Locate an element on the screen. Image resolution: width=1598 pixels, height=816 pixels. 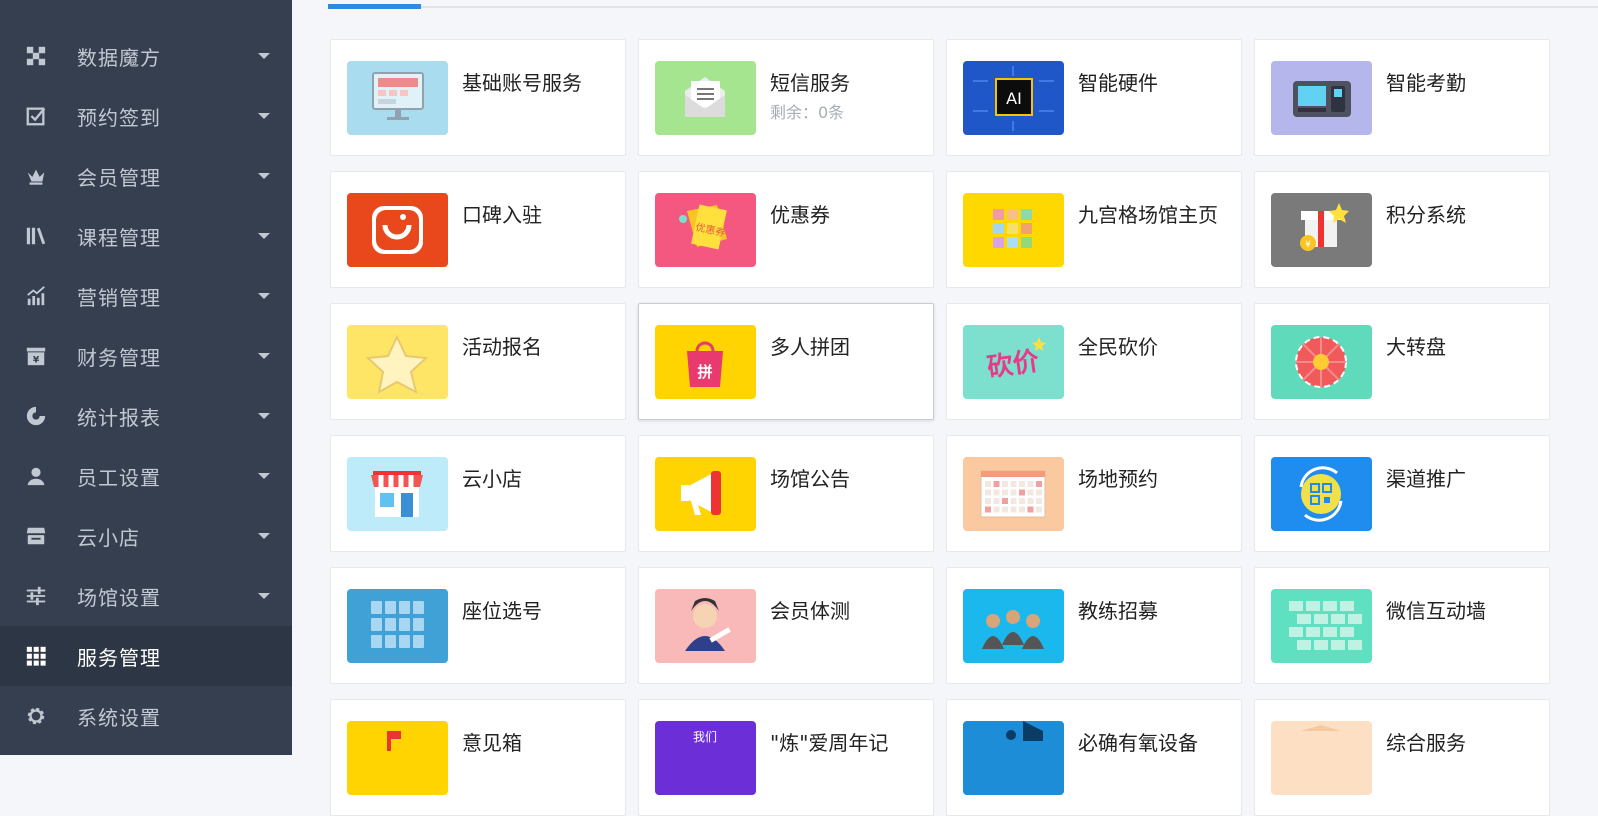
service-card-title: 多人拼团 is located at coordinates (810, 347).